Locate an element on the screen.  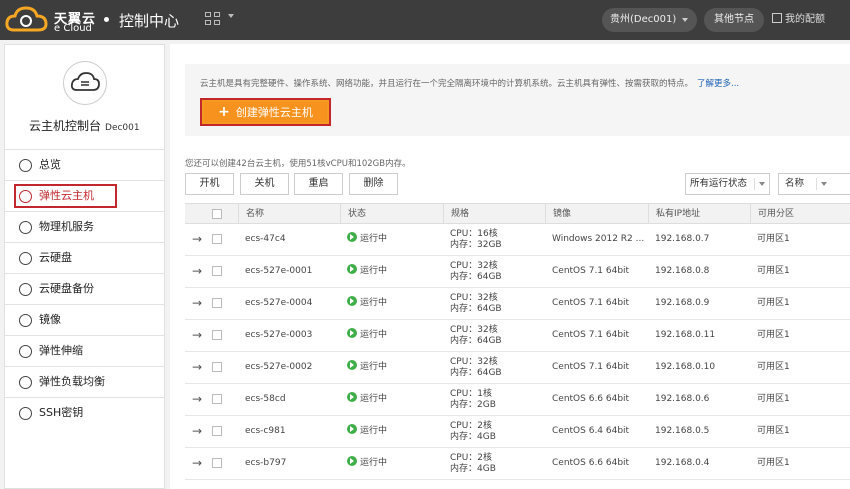
create-ecs-label: 创建弹性云主机 is located at coordinates (274, 112).